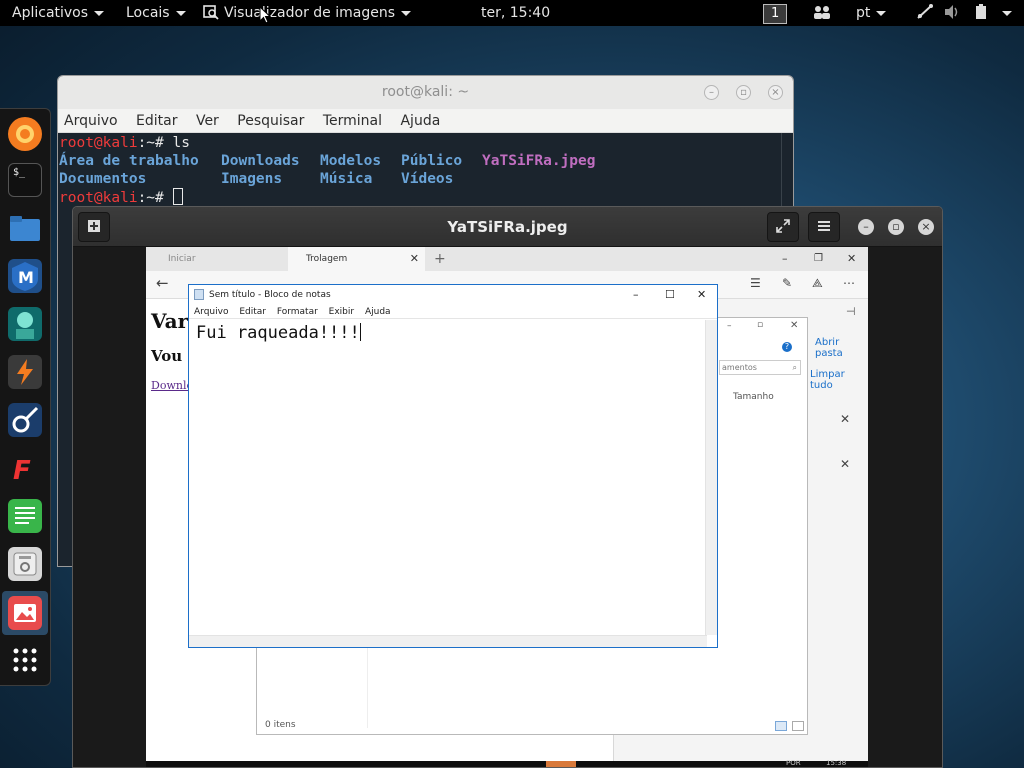  Describe the element at coordinates (953, 13) in the screenshot. I see `volume-icon` at that location.